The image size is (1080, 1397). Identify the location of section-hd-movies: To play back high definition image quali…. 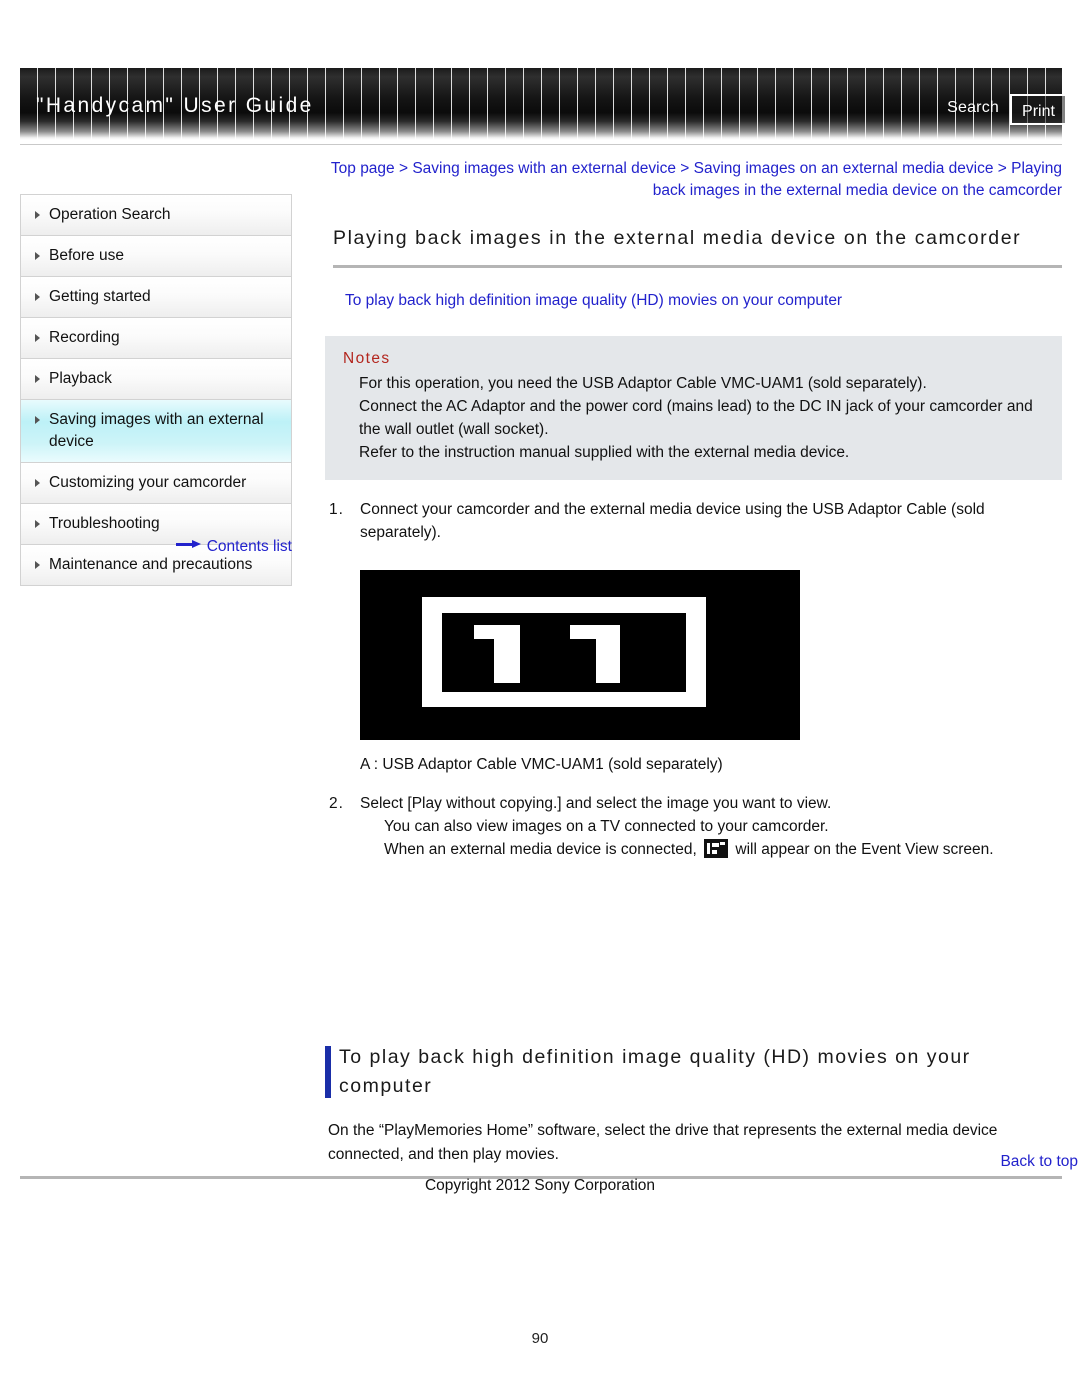
(693, 1105).